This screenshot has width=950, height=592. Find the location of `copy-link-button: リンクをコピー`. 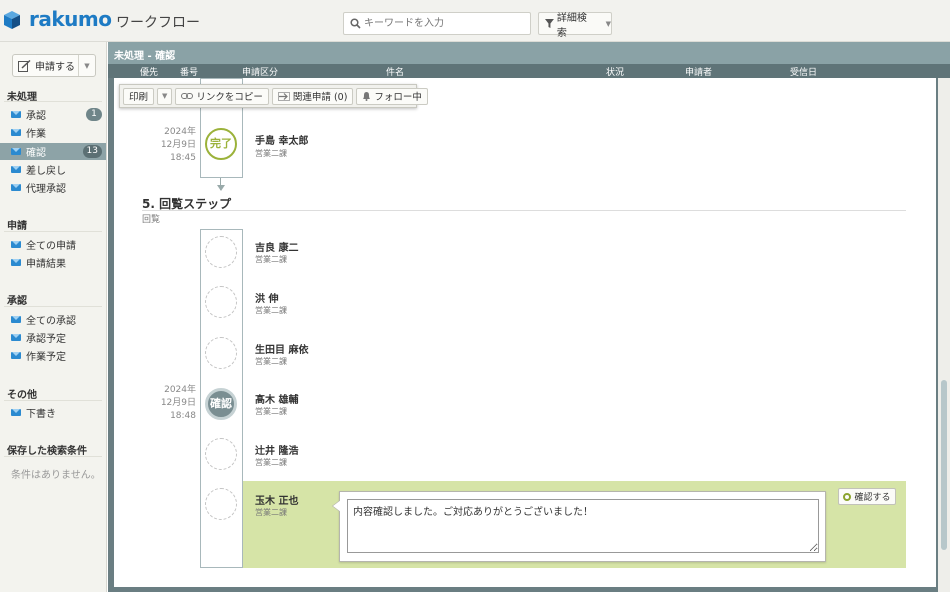

copy-link-button: リンクをコピー is located at coordinates (222, 96).